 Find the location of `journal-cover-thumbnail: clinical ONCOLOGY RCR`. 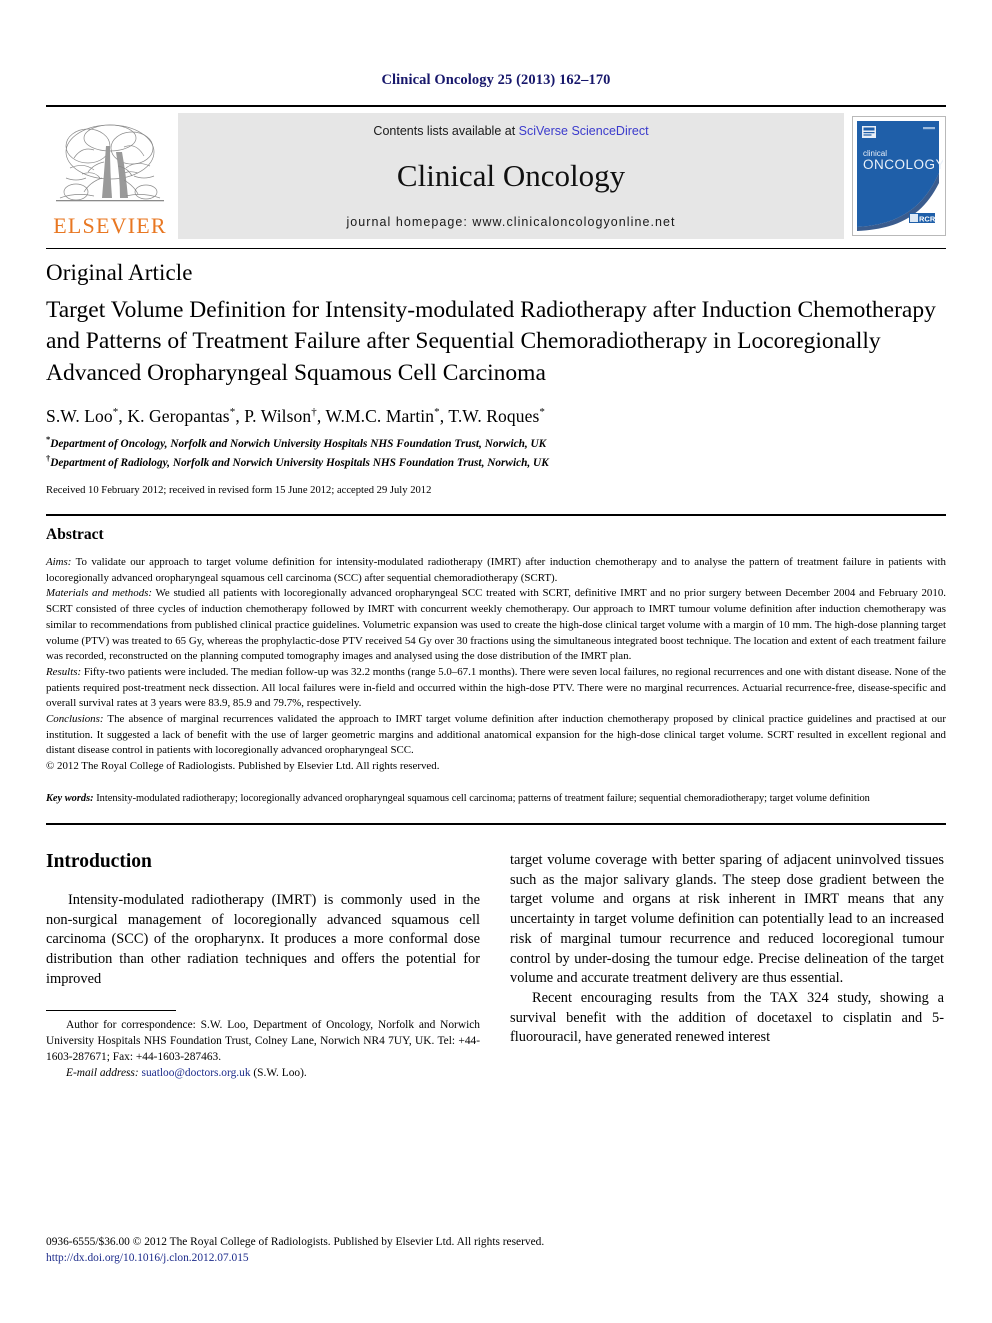

journal-cover-thumbnail: clinical ONCOLOGY RCR is located at coordinates (899, 176).